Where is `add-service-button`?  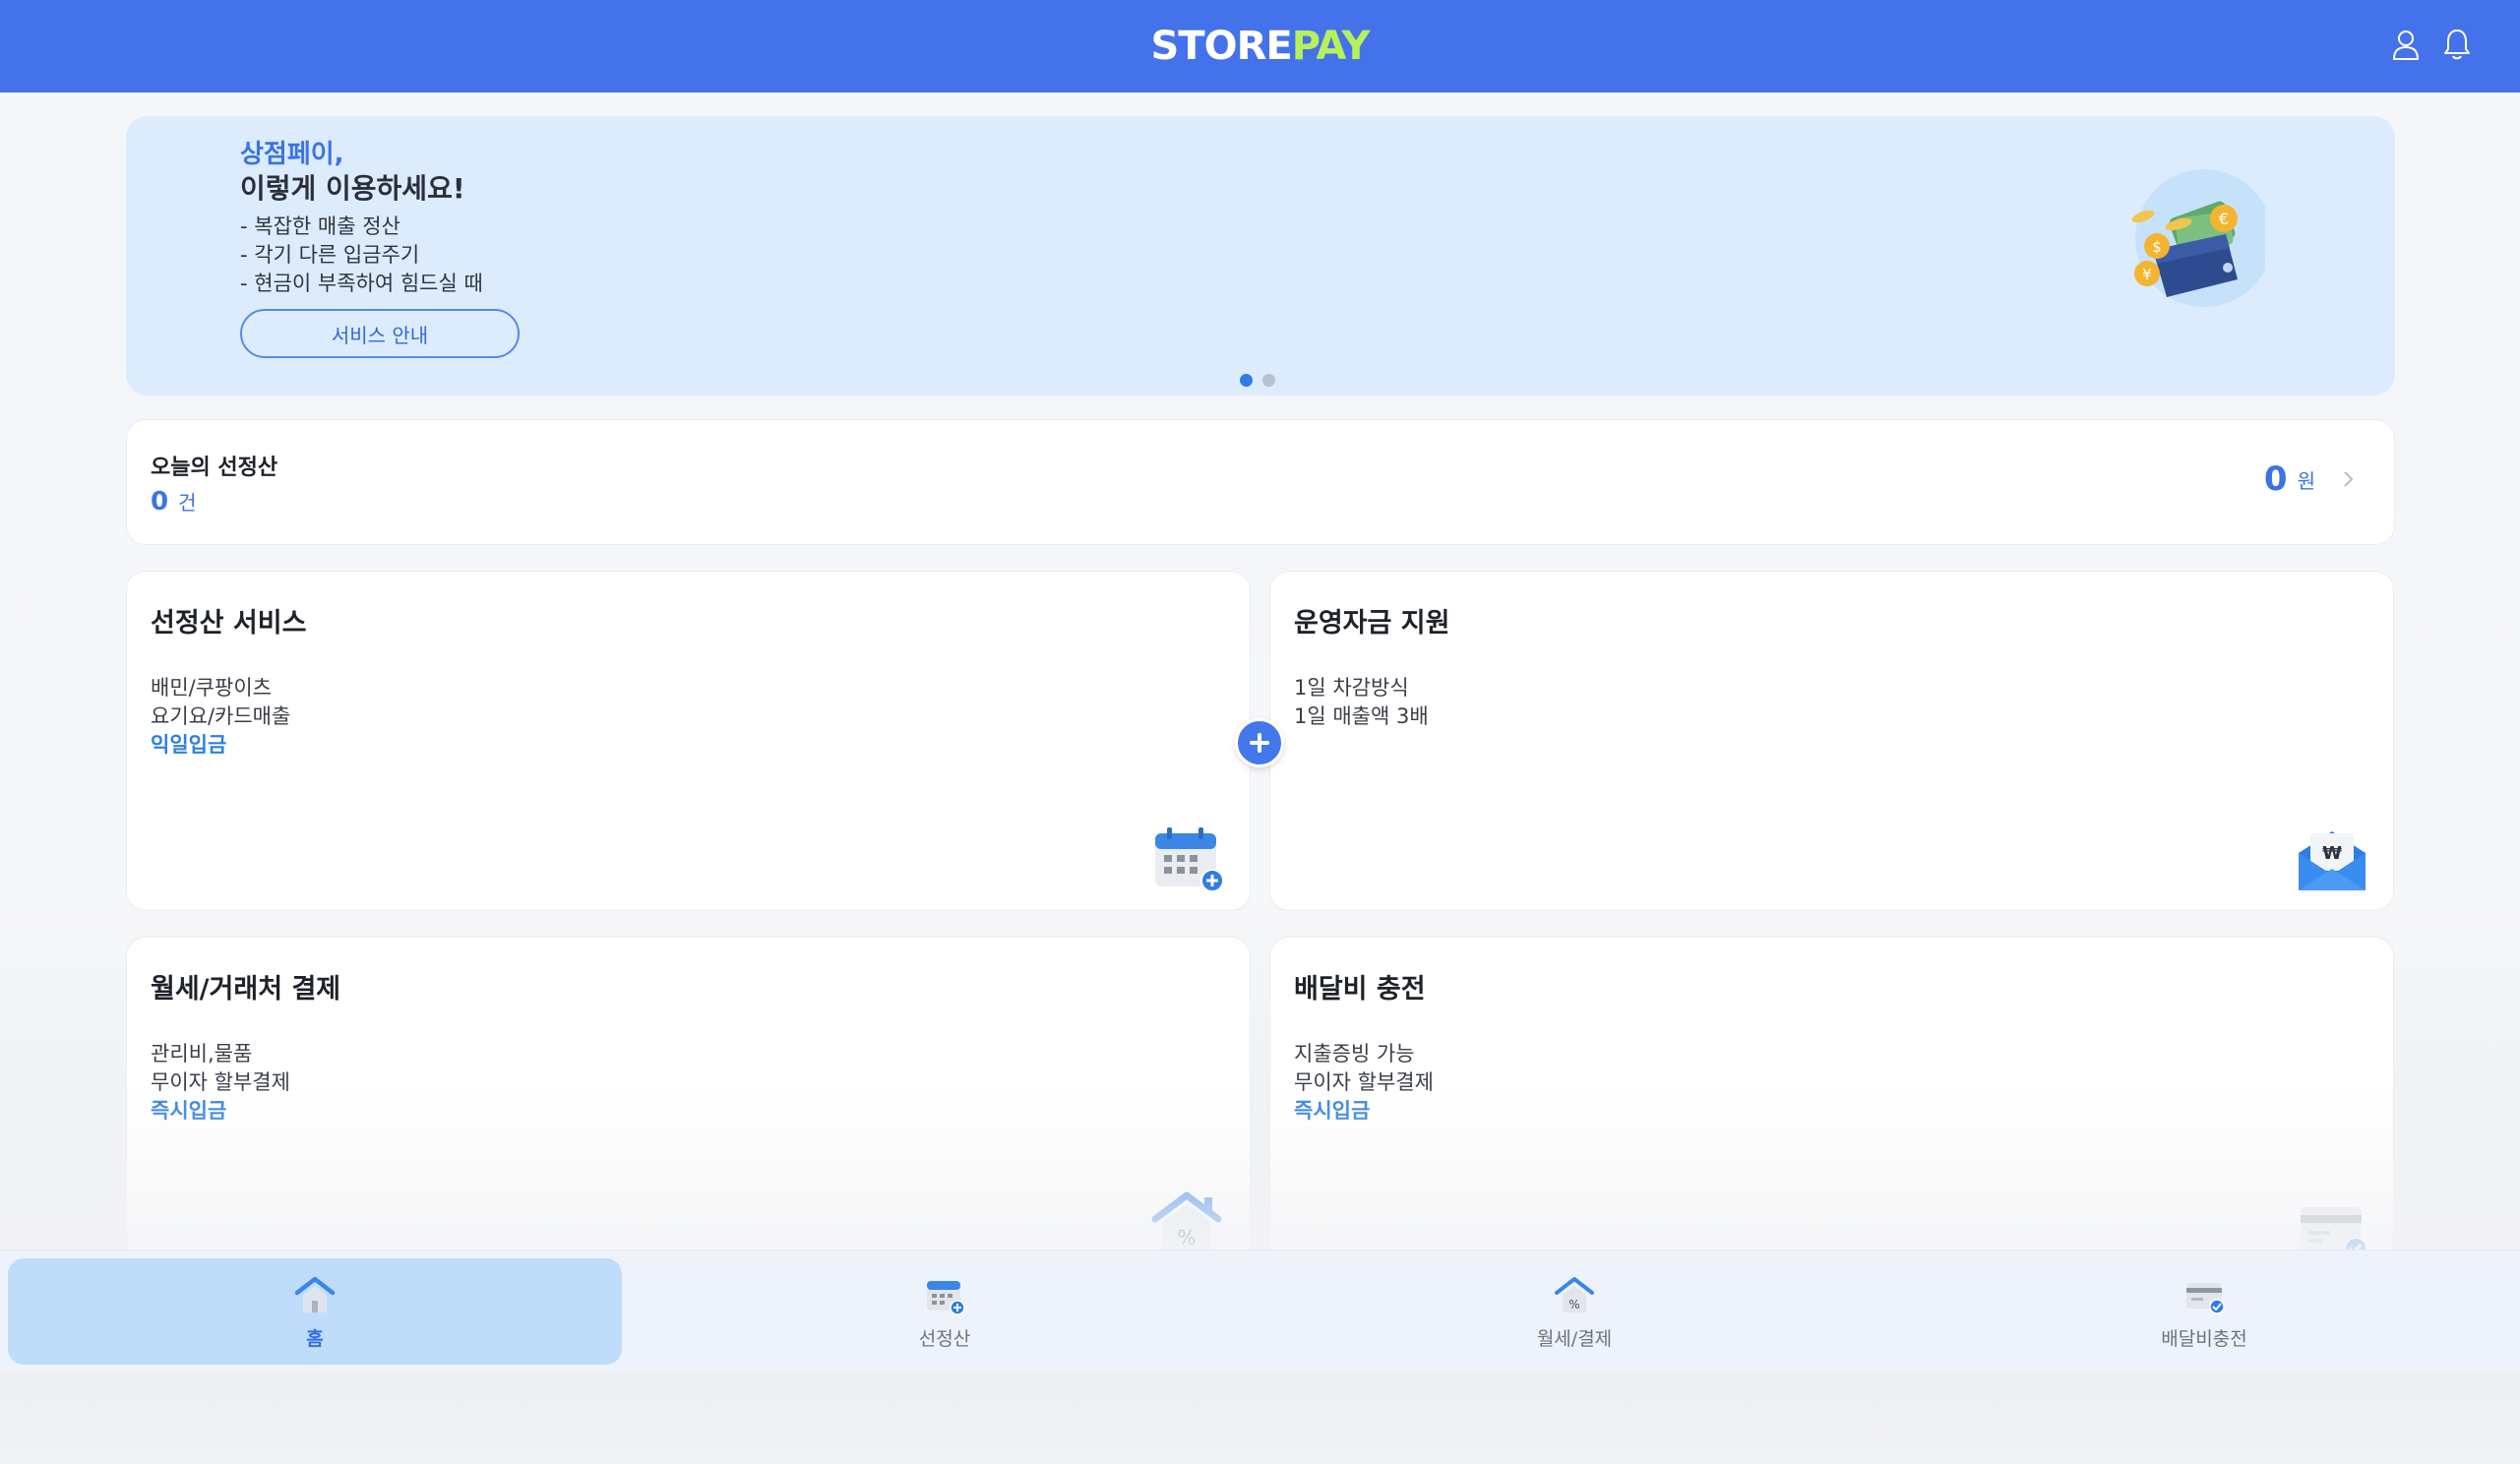 add-service-button is located at coordinates (1259, 742).